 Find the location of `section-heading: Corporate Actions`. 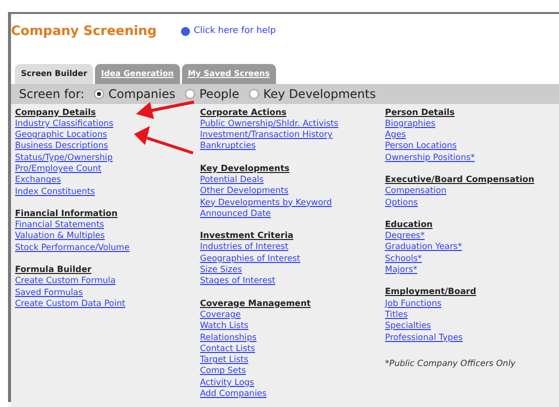

section-heading: Corporate Actions is located at coordinates (243, 113).